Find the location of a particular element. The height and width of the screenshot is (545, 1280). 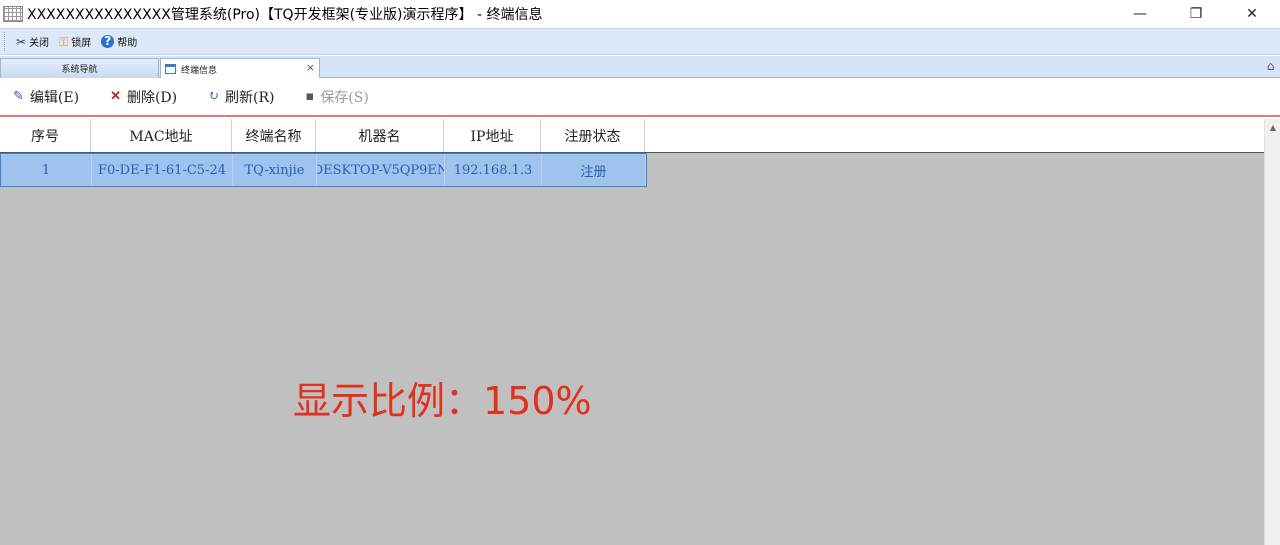

main-toolbar: ✂ 关闭 ⚿ 锁屏 ? 帮助 is located at coordinates (640, 41).